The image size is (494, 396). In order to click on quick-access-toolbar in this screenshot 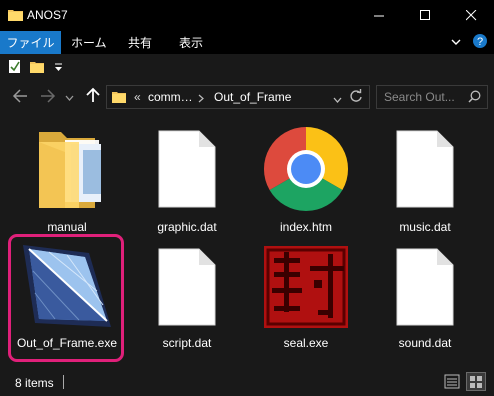, I will do `click(247, 67)`.